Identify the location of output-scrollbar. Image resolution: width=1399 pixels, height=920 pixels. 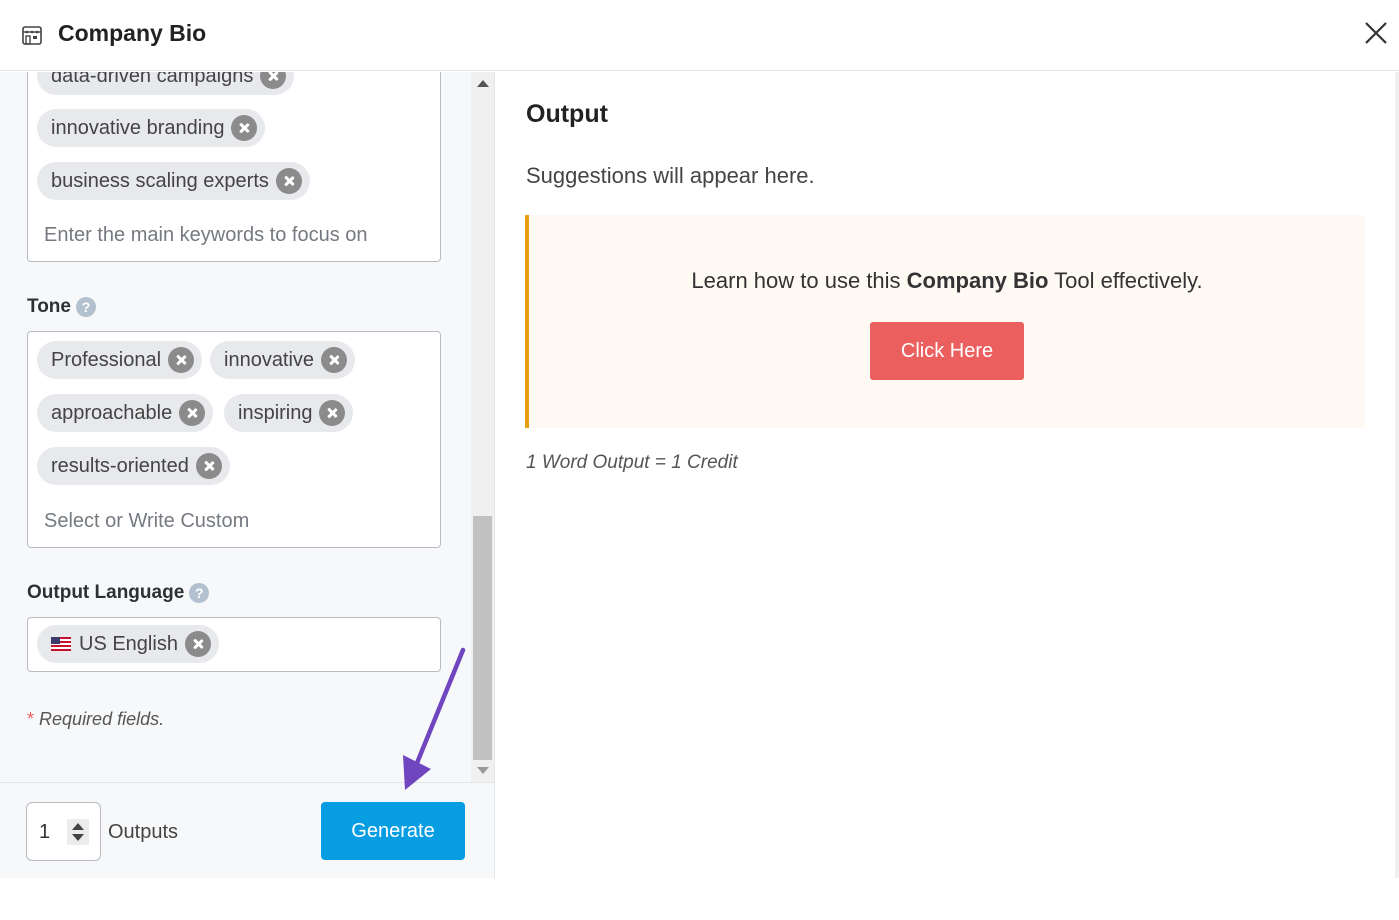
(1397, 475).